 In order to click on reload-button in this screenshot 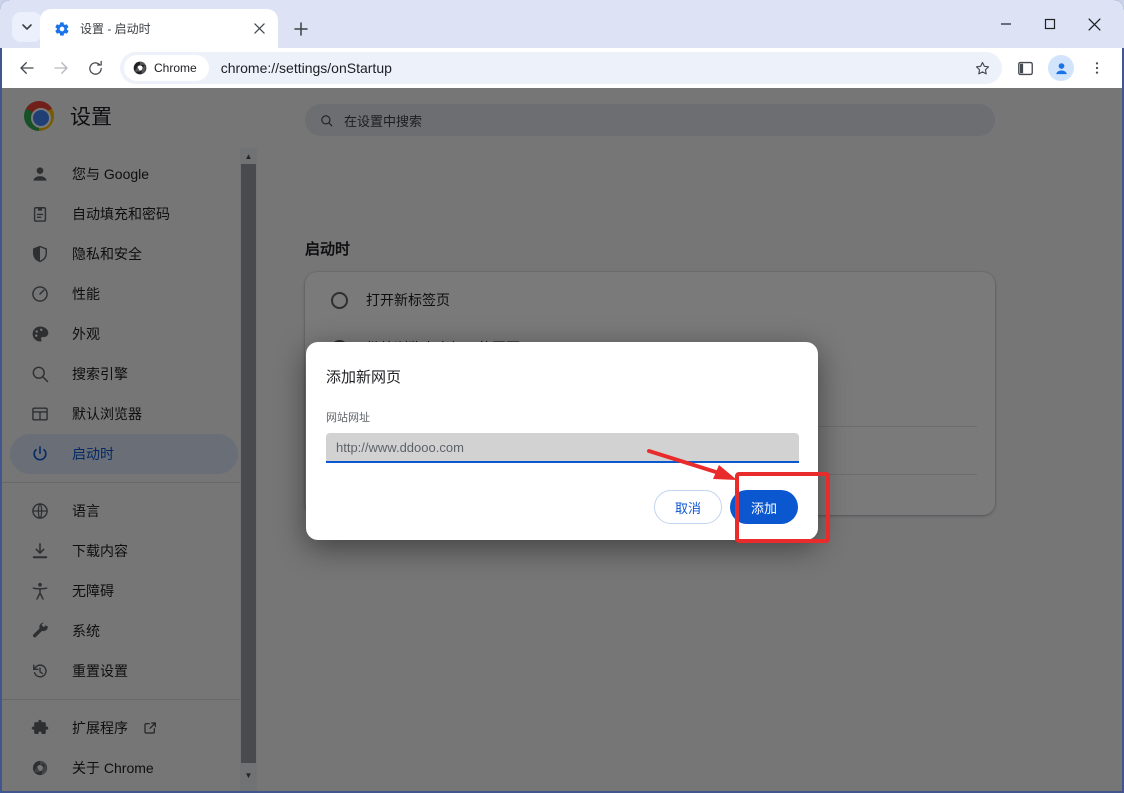, I will do `click(95, 68)`.